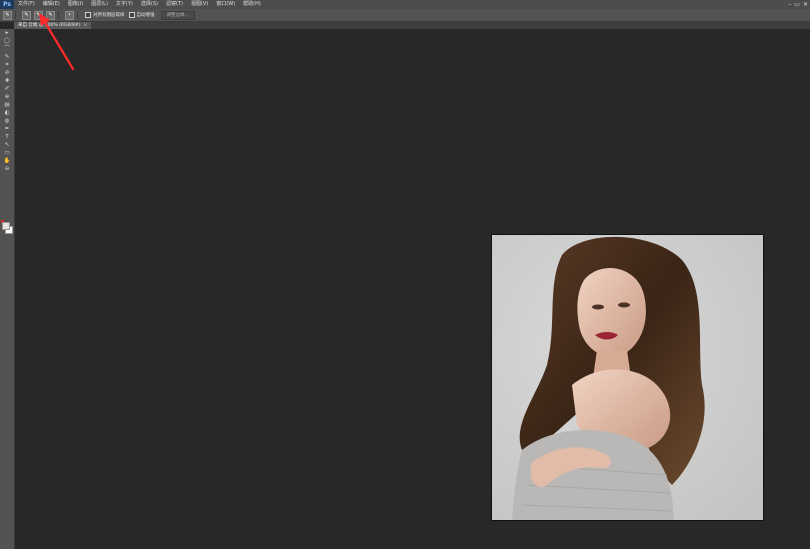  What do you see at coordinates (7, 161) in the screenshot?
I see `hand-tool-icon: ✋` at bounding box center [7, 161].